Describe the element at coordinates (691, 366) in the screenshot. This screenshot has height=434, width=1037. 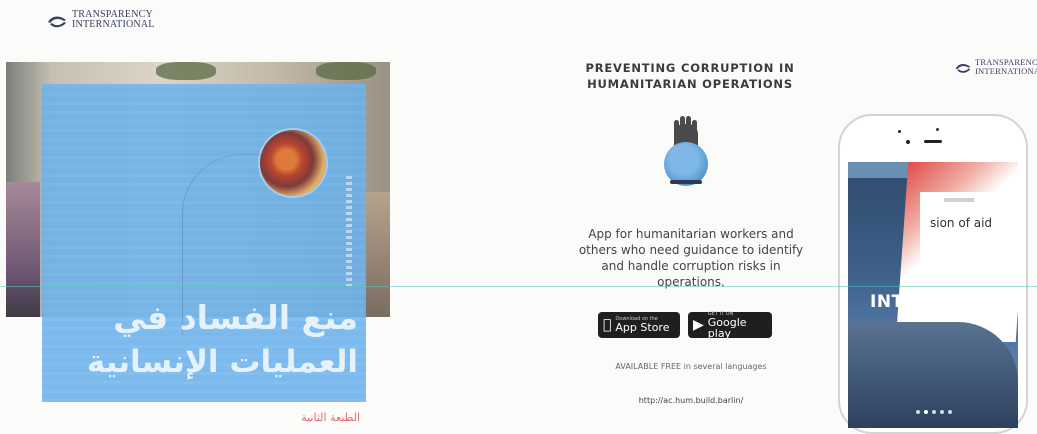
I see `availability-note: AVAILABLE FREE in several languages` at that location.